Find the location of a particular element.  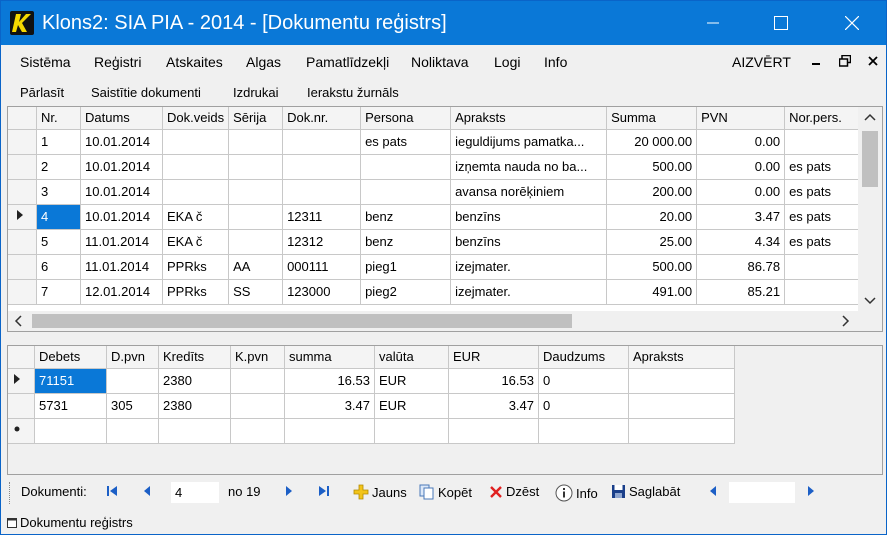

documents-horizontal-scrollbar is located at coordinates (445, 321).